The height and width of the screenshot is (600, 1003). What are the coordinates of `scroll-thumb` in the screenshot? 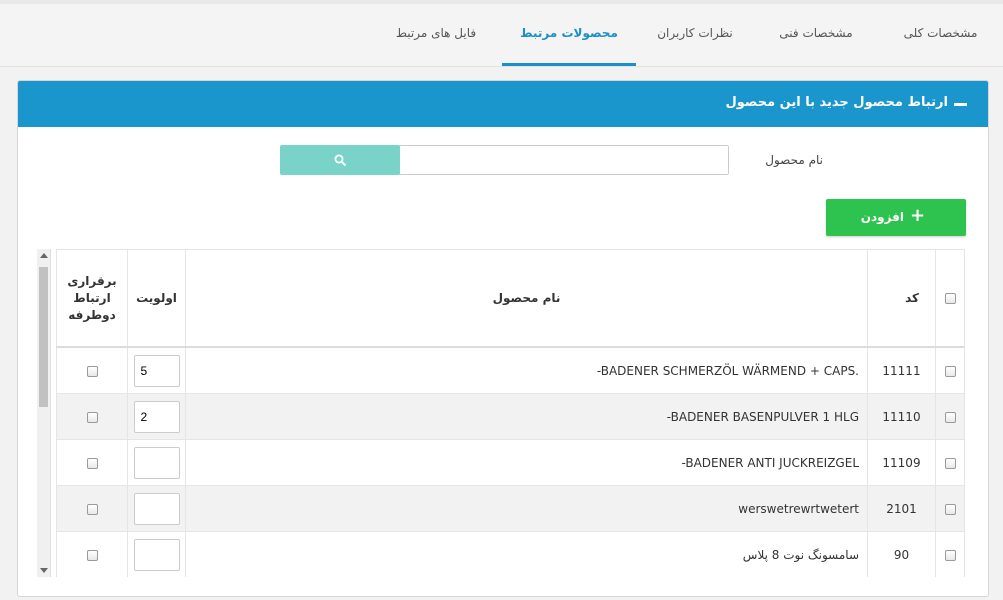 It's located at (43, 337).